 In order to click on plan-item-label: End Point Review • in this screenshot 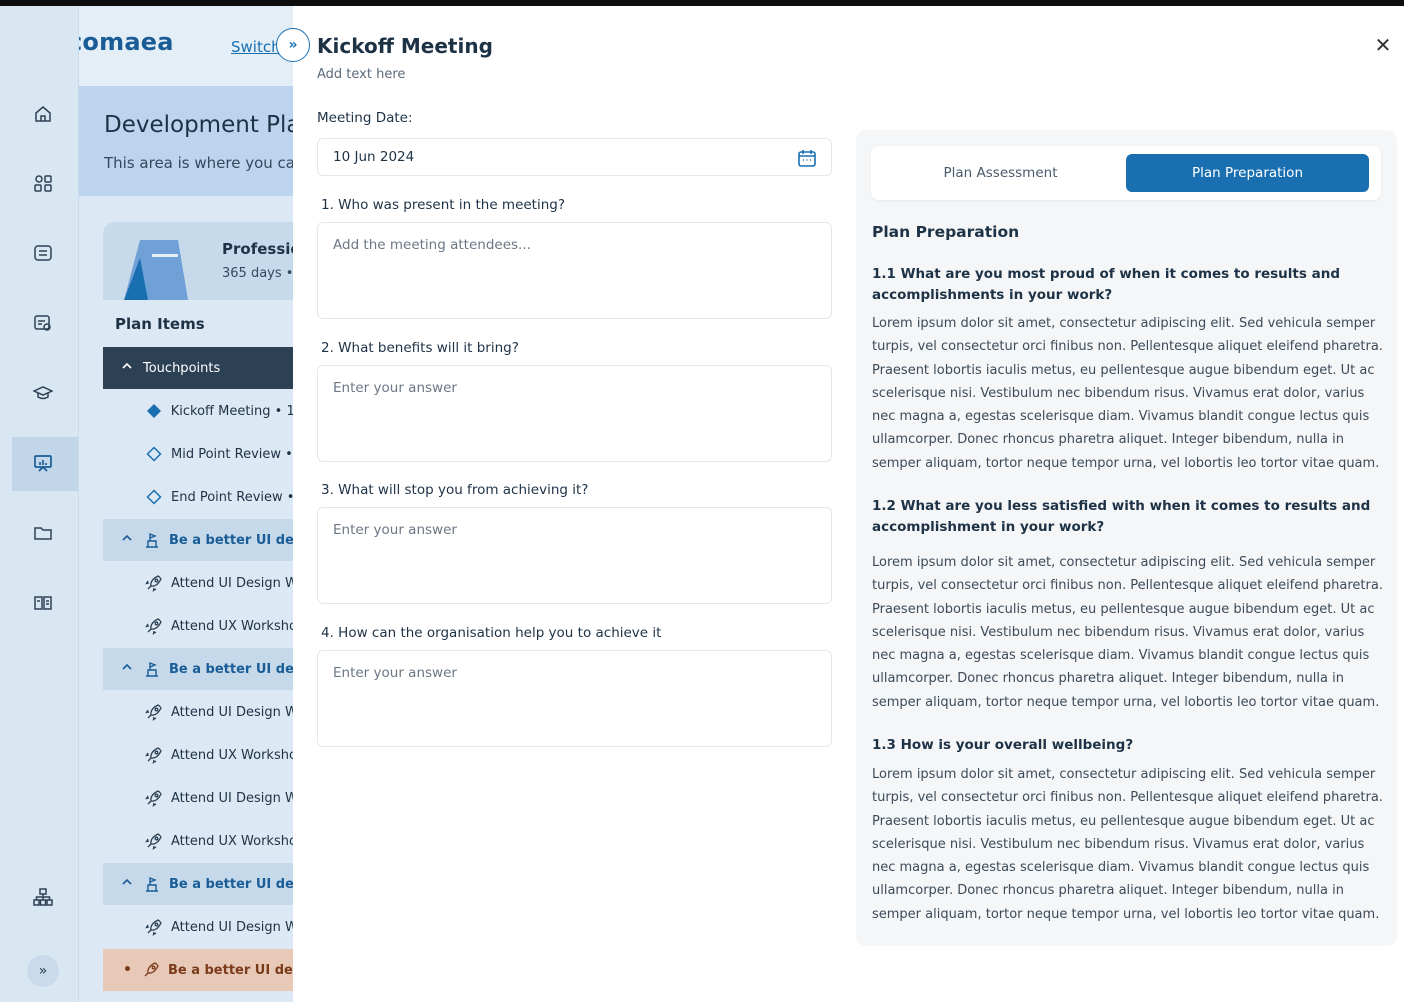, I will do `click(233, 497)`.